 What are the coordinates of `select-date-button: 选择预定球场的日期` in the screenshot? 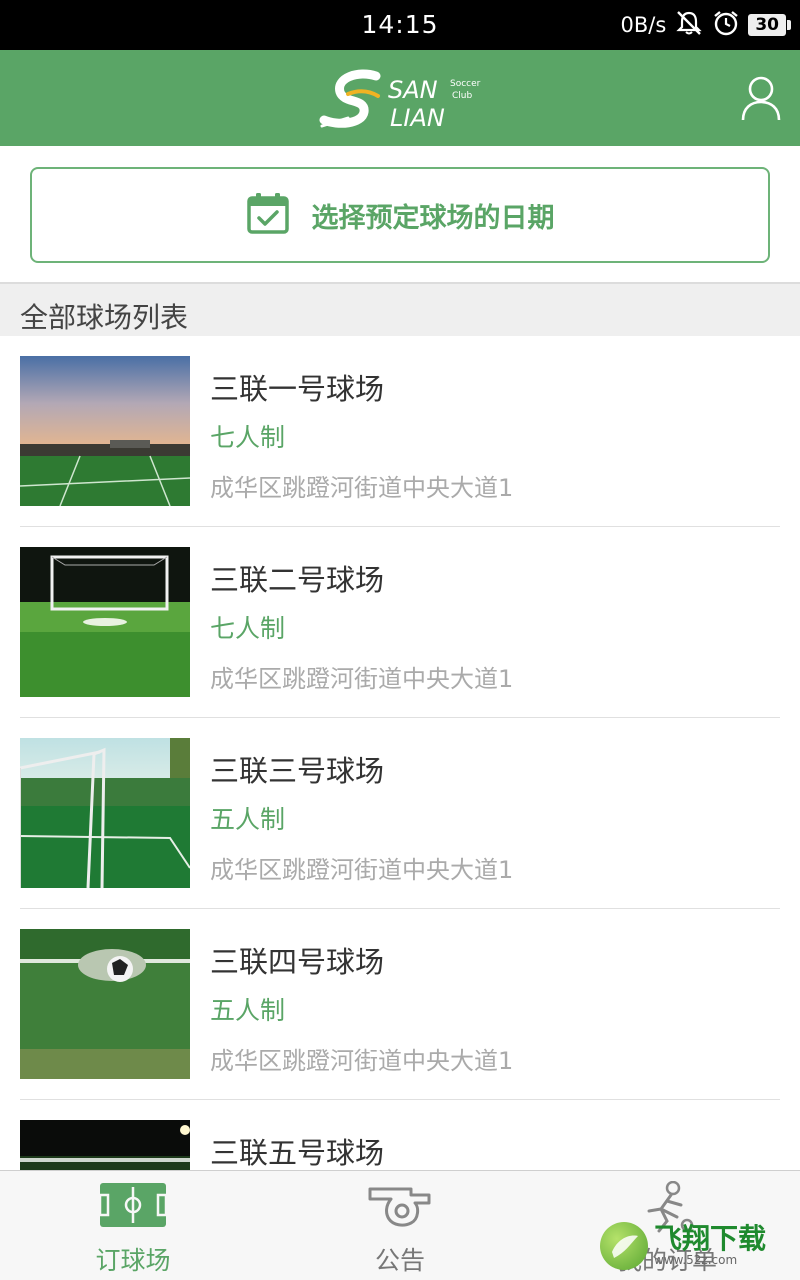 It's located at (400, 215).